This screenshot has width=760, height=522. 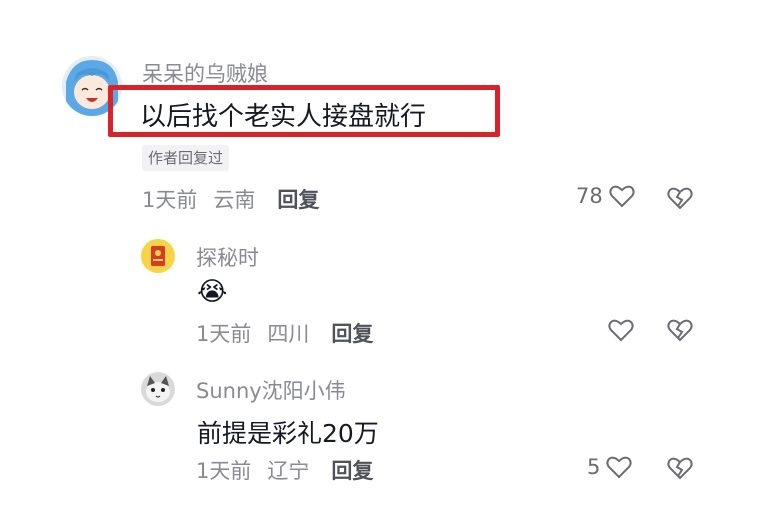 I want to click on red-envelope-avatar-image, so click(x=158, y=256).